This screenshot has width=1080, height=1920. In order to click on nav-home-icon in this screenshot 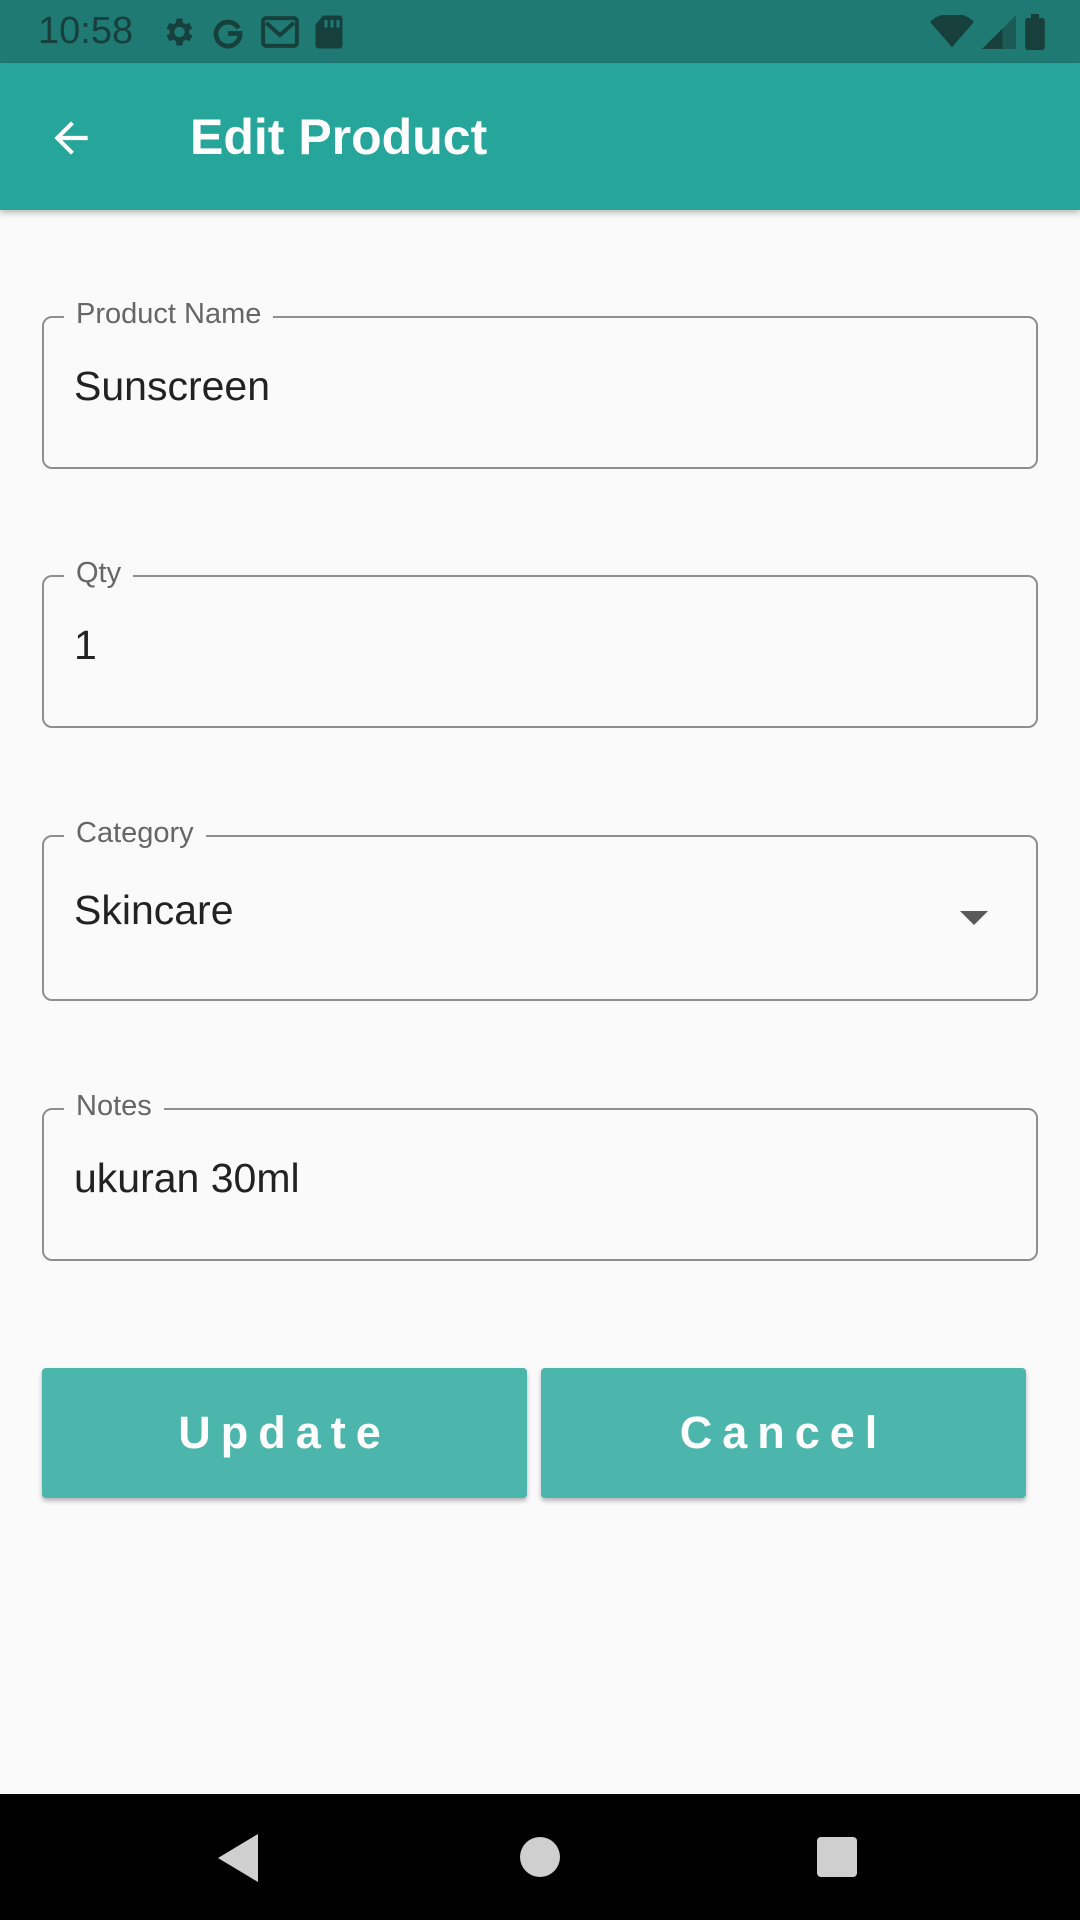, I will do `click(540, 1857)`.